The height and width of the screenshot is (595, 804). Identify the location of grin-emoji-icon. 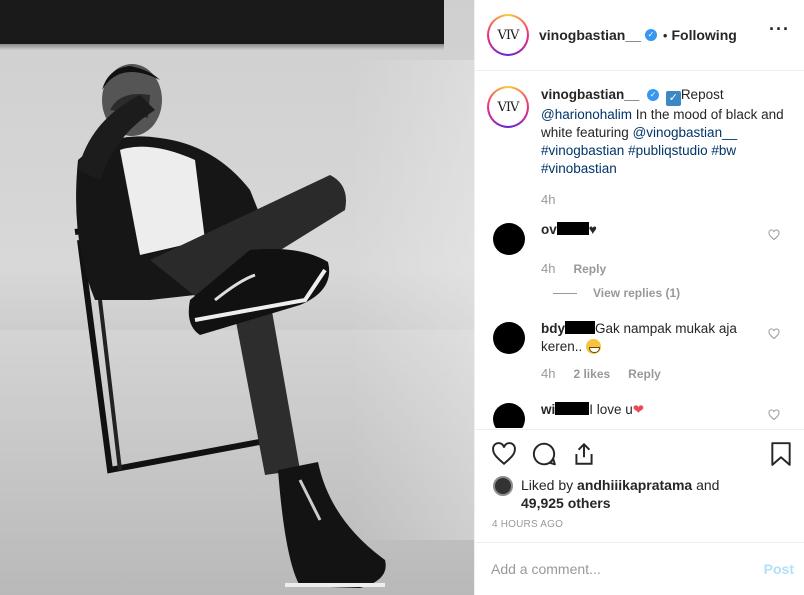
(594, 346).